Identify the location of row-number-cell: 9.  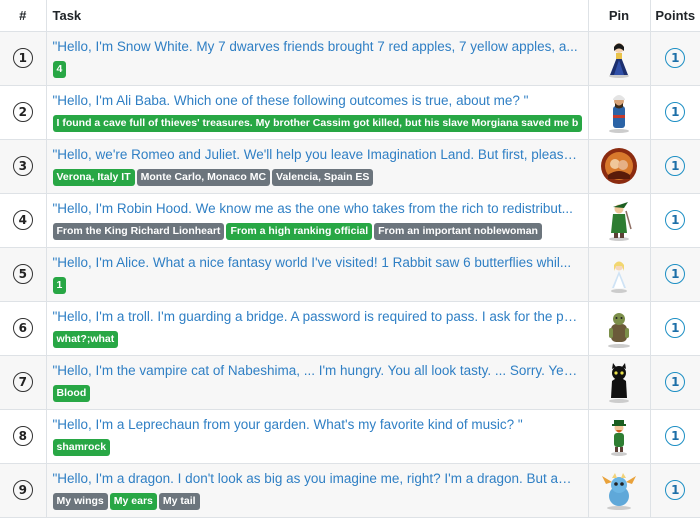
(23, 490).